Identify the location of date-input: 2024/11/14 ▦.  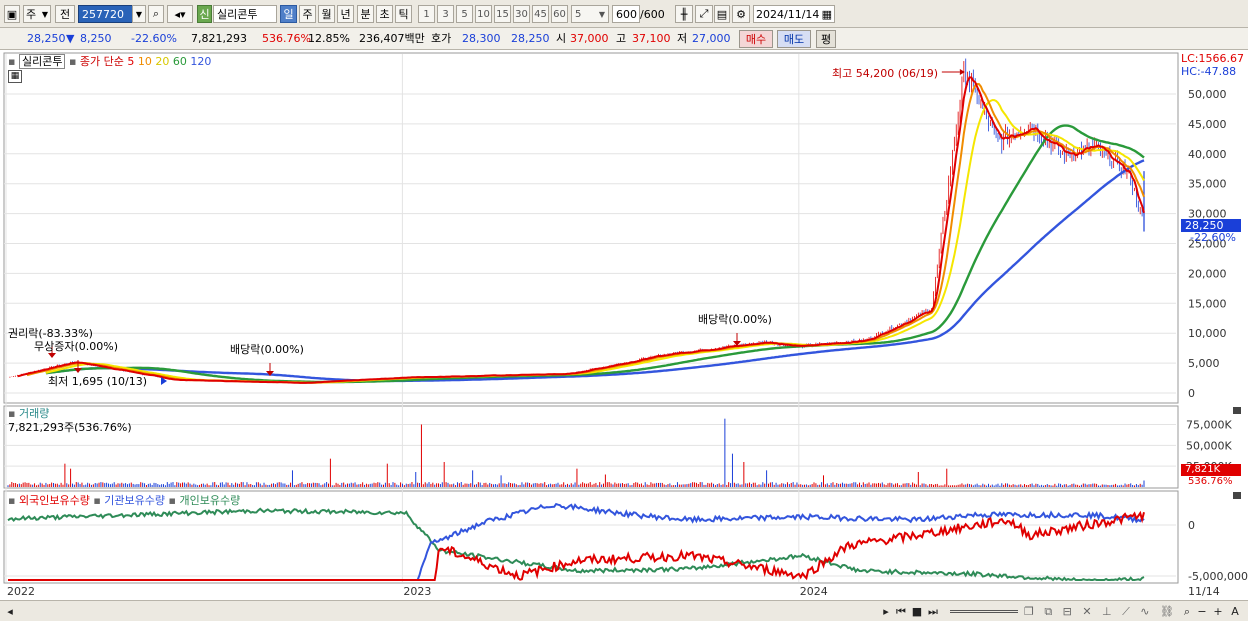
(794, 14).